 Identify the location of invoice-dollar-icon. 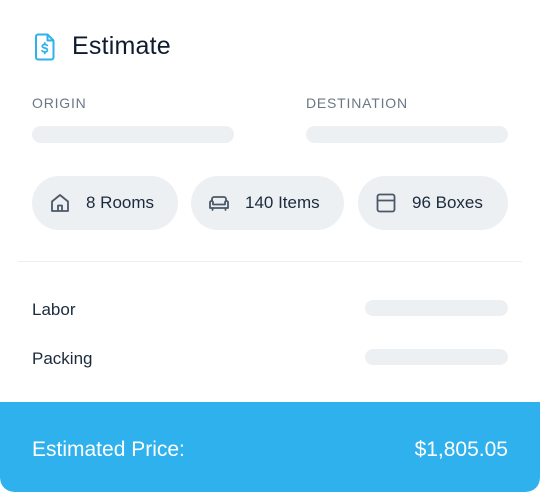
(45, 47).